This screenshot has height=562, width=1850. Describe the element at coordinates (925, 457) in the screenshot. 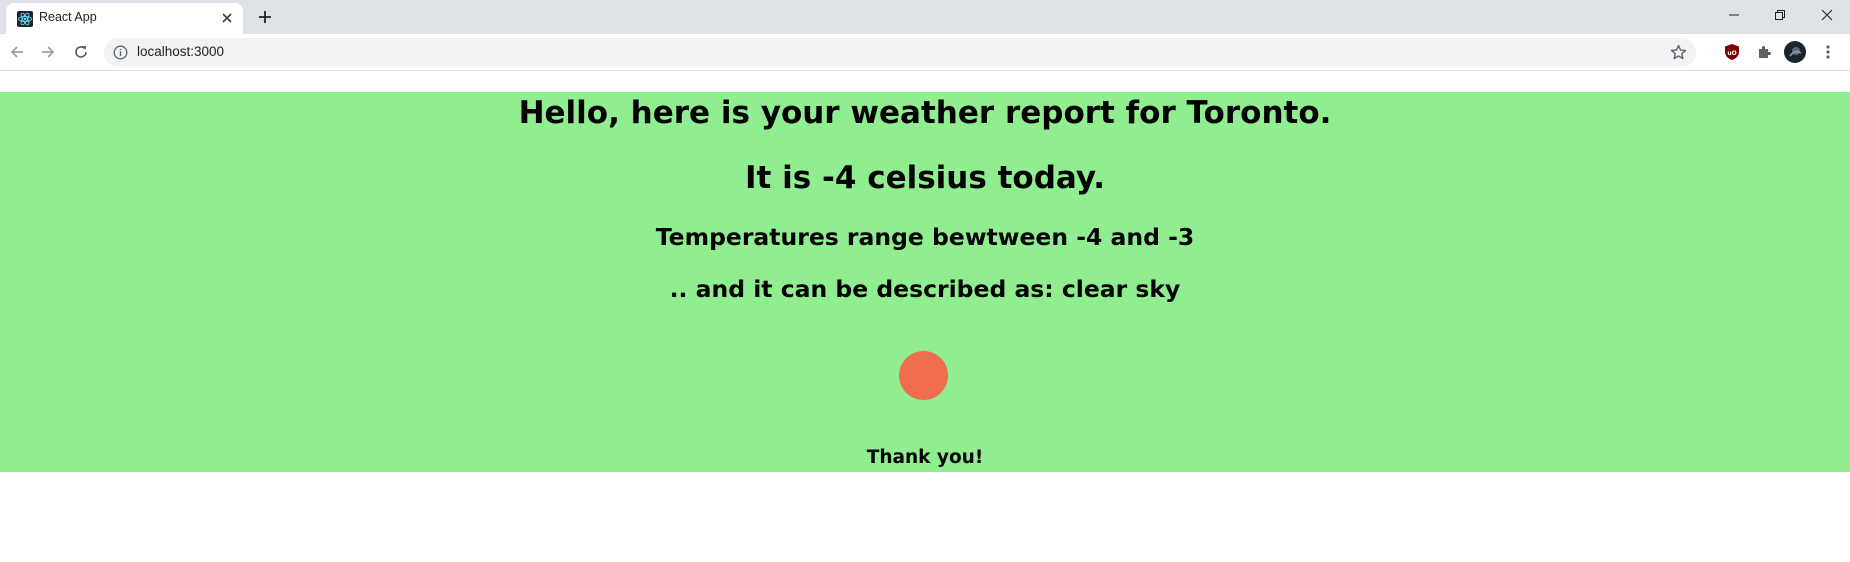

I see `thank-you-text: Thank you!` at that location.